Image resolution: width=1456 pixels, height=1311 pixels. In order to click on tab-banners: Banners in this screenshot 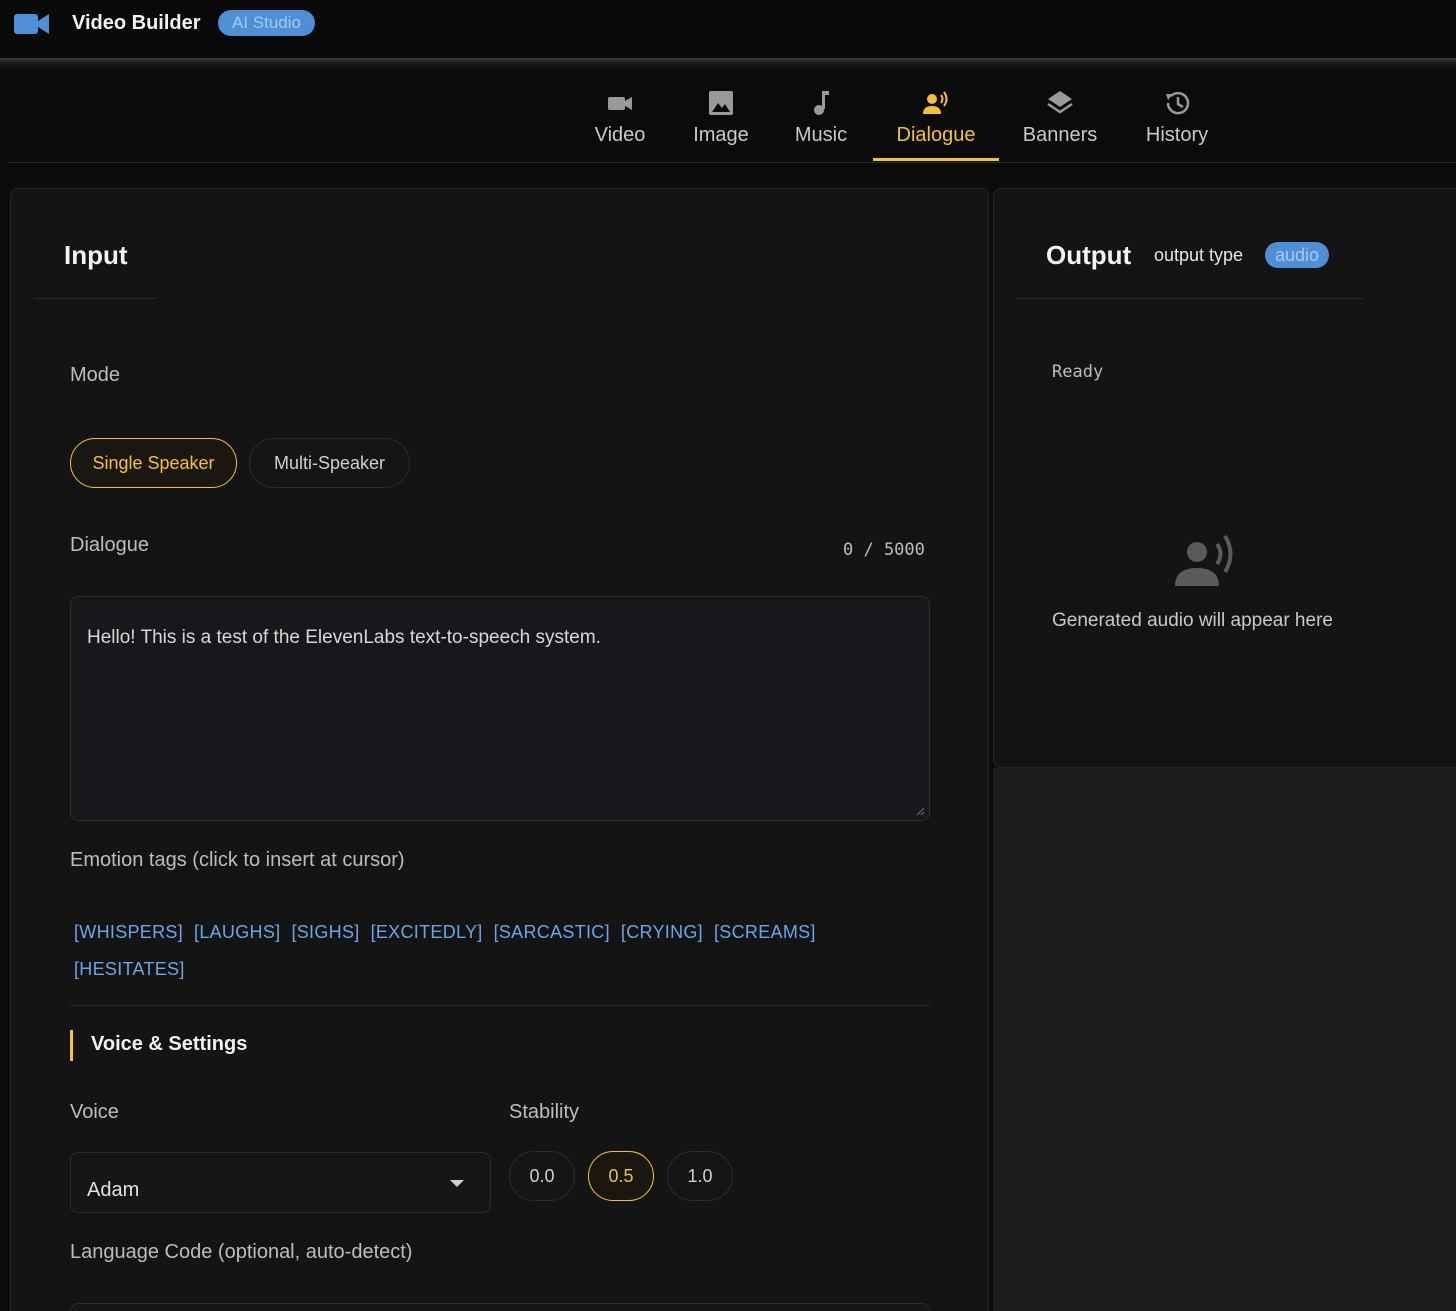, I will do `click(1060, 125)`.